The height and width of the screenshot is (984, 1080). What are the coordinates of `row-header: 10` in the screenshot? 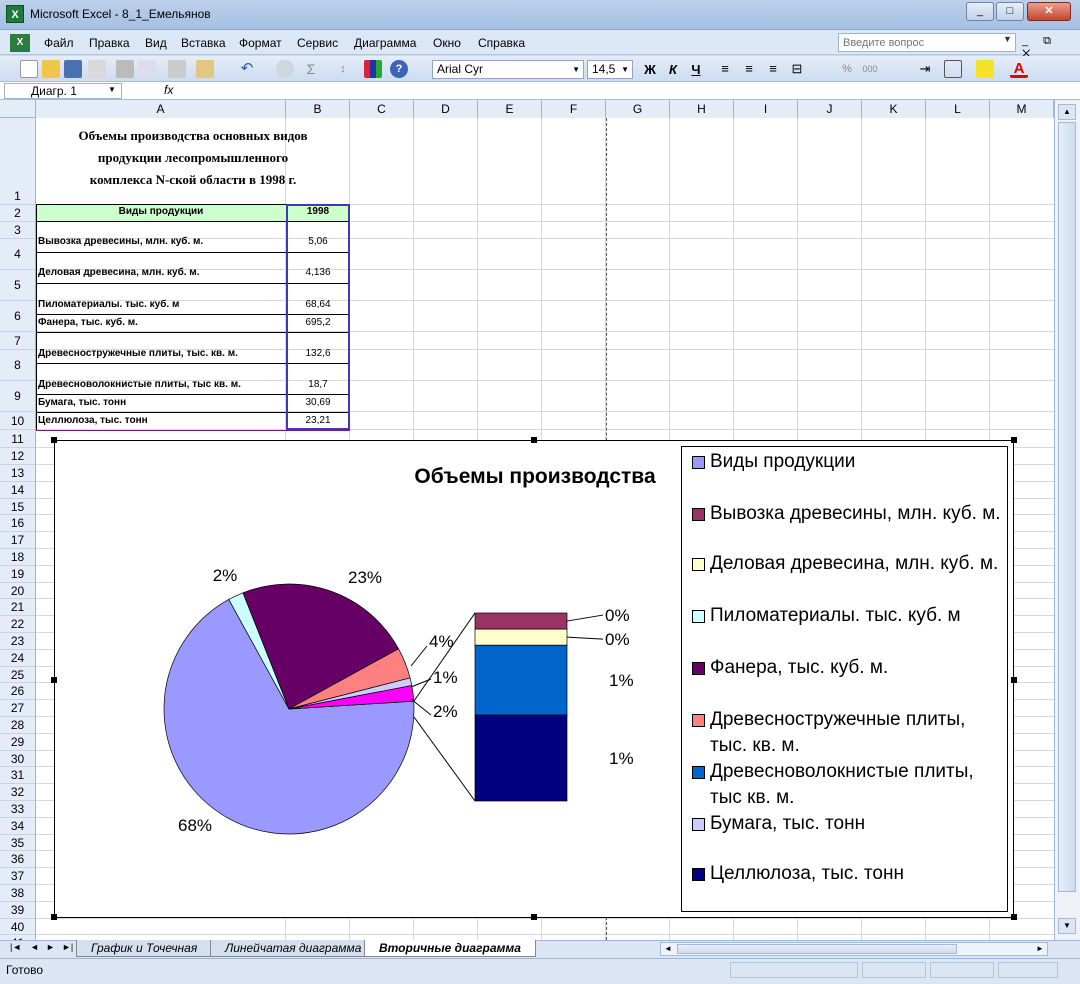 It's located at (18, 421).